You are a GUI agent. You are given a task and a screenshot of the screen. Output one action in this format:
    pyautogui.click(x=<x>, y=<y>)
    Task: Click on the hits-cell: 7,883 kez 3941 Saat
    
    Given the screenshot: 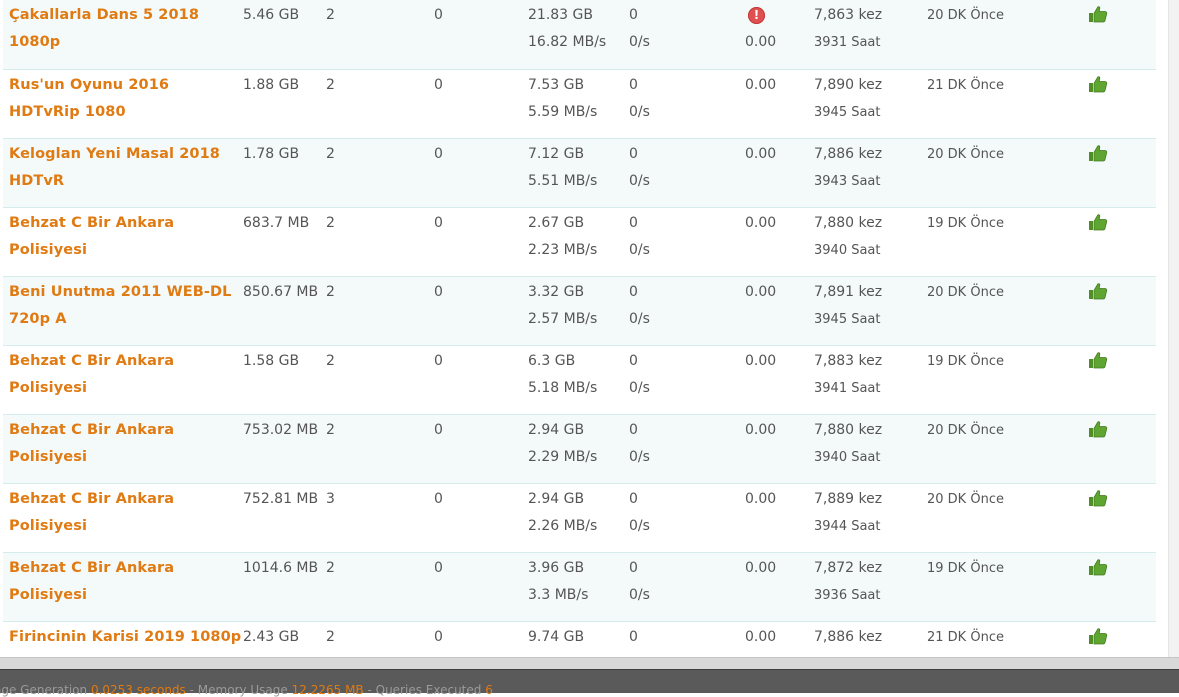 What is the action you would take?
    pyautogui.click(x=870, y=379)
    